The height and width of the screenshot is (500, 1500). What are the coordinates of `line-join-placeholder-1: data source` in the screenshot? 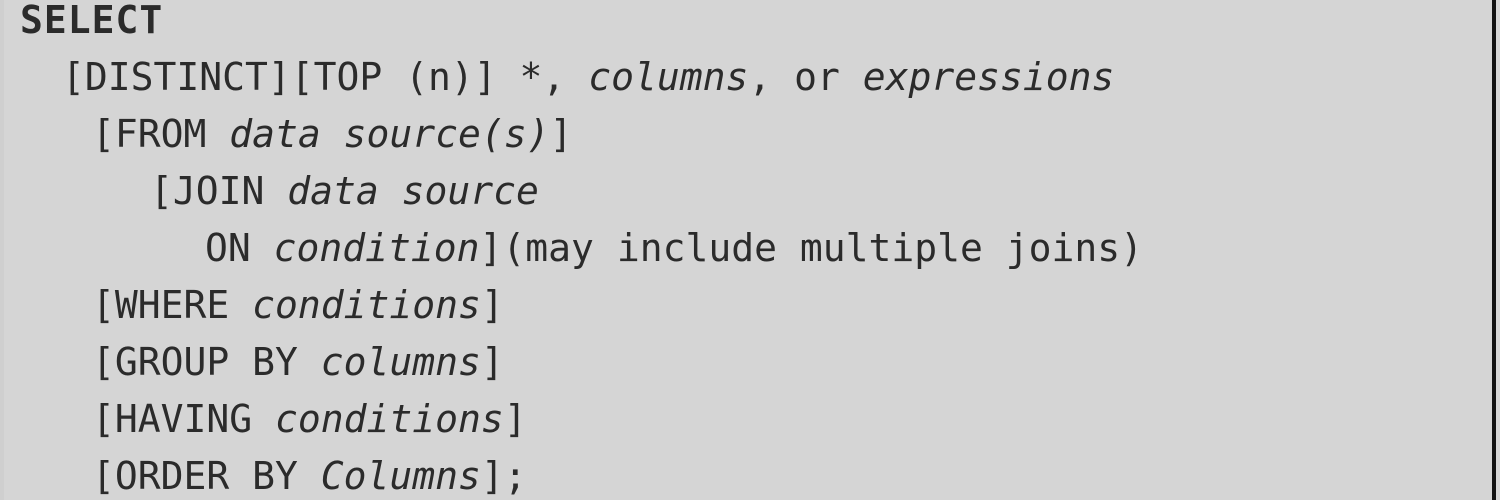 It's located at (413, 191).